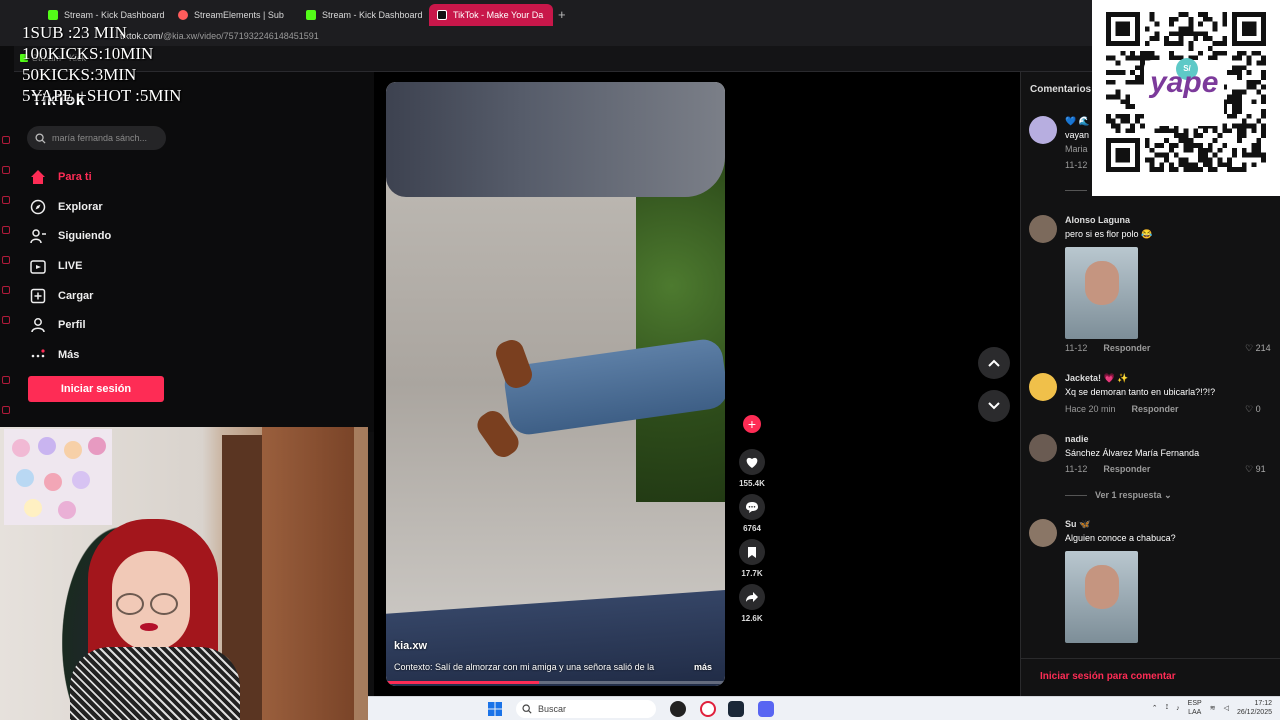 This screenshot has width=1280, height=720. What do you see at coordinates (38, 207) in the screenshot?
I see `compass-icon` at bounding box center [38, 207].